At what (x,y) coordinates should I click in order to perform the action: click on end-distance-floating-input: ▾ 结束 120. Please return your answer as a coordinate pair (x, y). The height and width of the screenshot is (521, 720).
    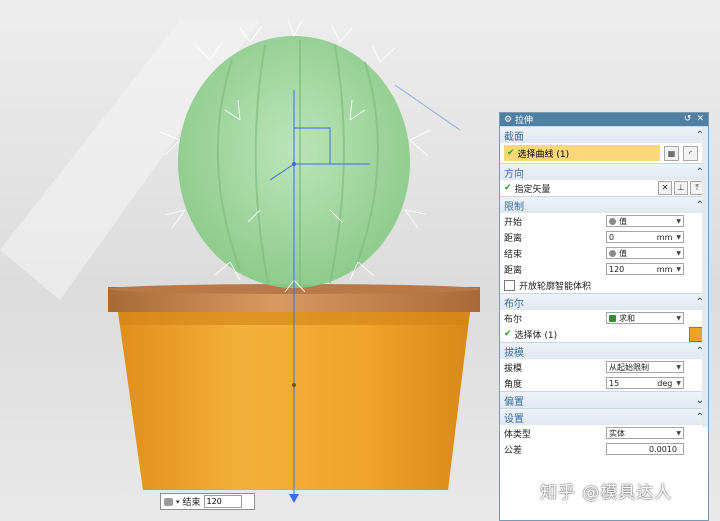
    Looking at the image, I should click on (207, 501).